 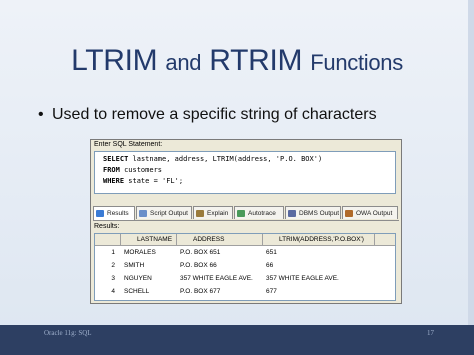 I want to click on tab-label: Results, so click(x=118, y=213).